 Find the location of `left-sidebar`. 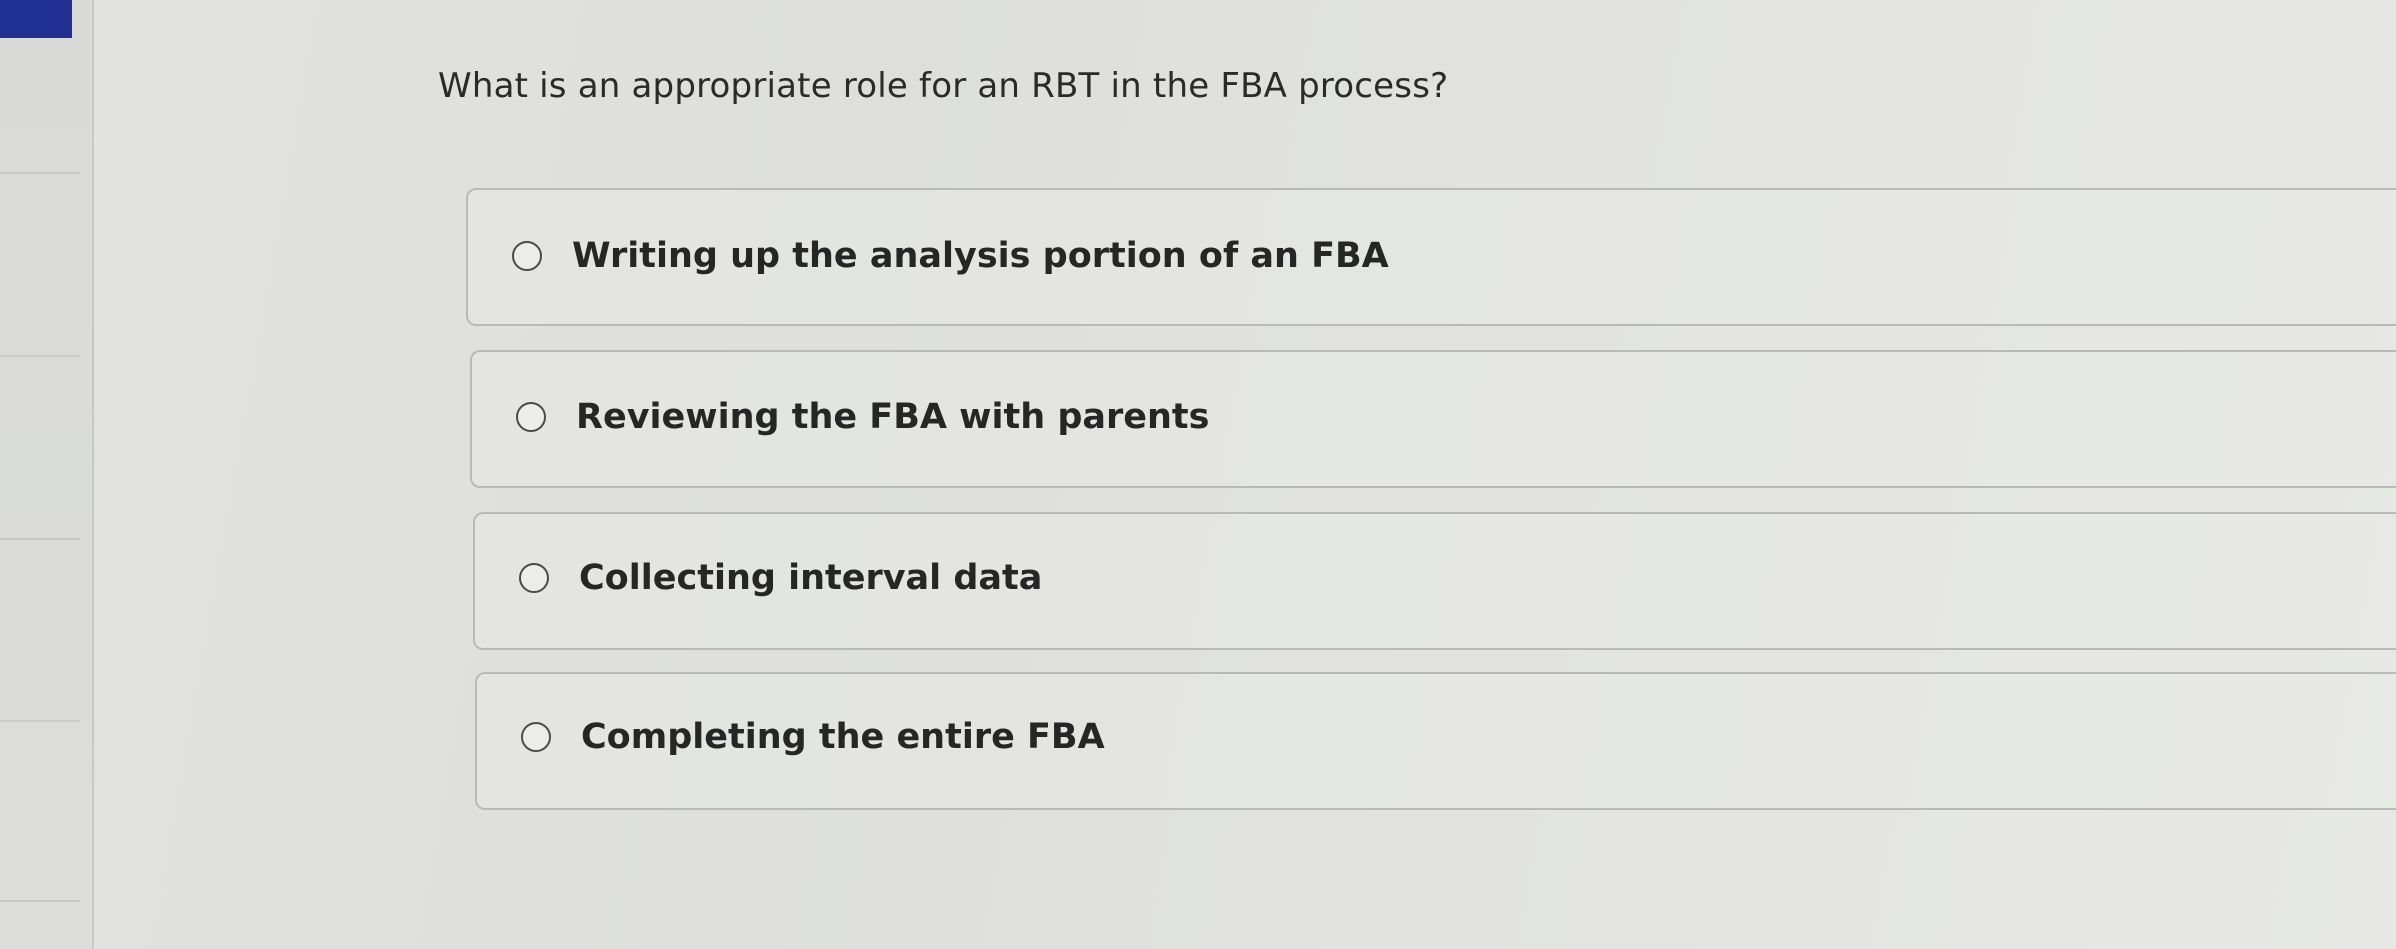

left-sidebar is located at coordinates (47, 474).